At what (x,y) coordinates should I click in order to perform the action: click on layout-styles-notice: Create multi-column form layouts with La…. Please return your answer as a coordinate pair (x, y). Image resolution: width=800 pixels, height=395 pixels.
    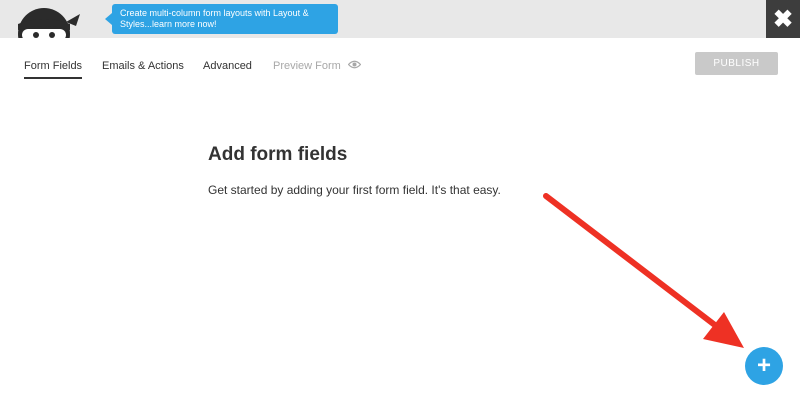
    Looking at the image, I should click on (221, 19).